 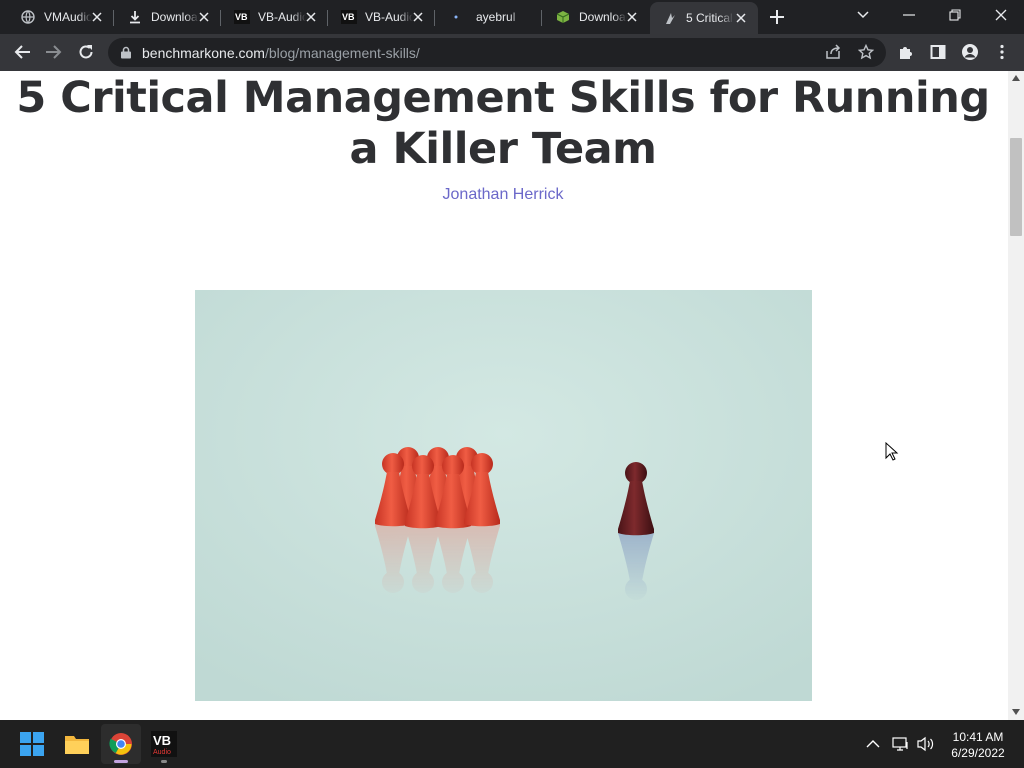 What do you see at coordinates (906, 52) in the screenshot?
I see `extensions-puzzle-icon` at bounding box center [906, 52].